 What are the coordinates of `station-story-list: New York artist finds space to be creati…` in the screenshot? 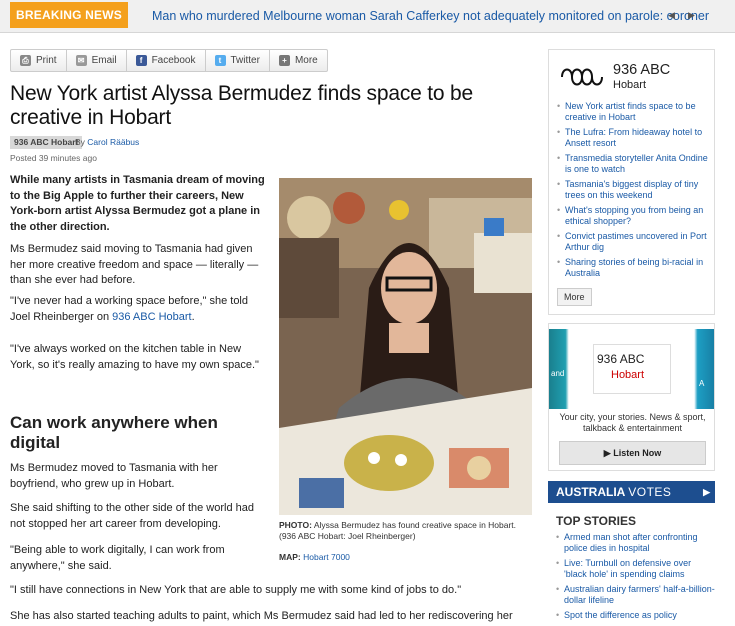 It's located at (634, 192).